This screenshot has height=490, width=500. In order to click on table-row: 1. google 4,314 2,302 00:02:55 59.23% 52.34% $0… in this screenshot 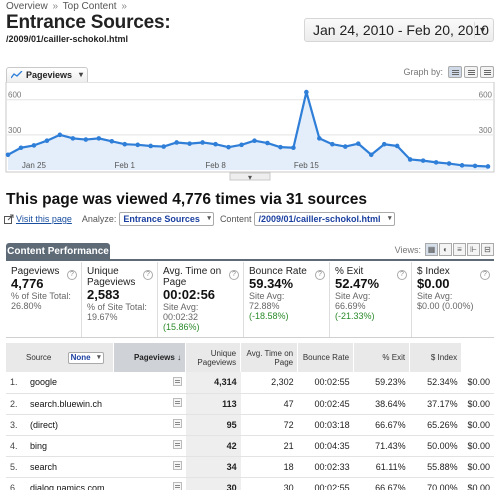, I will do `click(250, 383)`.